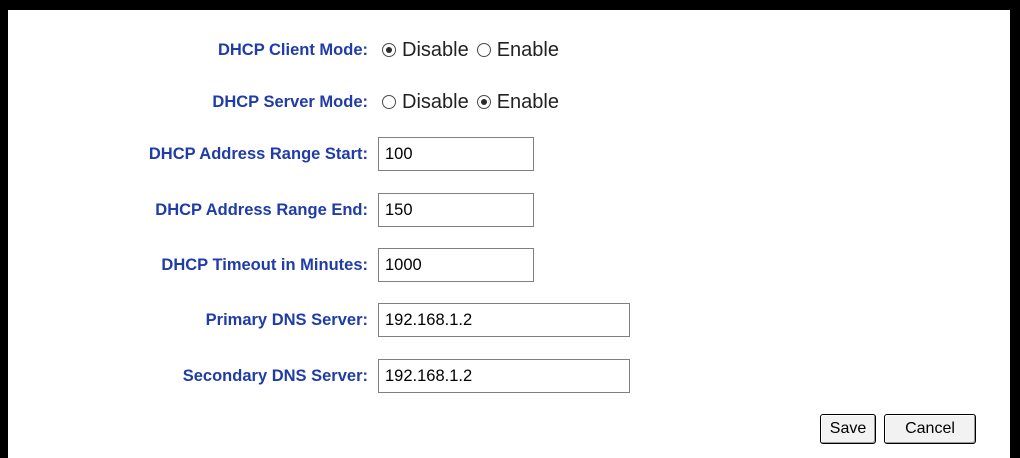 The height and width of the screenshot is (458, 1020). Describe the element at coordinates (261, 209) in the screenshot. I see `range-end-label: DHCP Address Range End:` at that location.